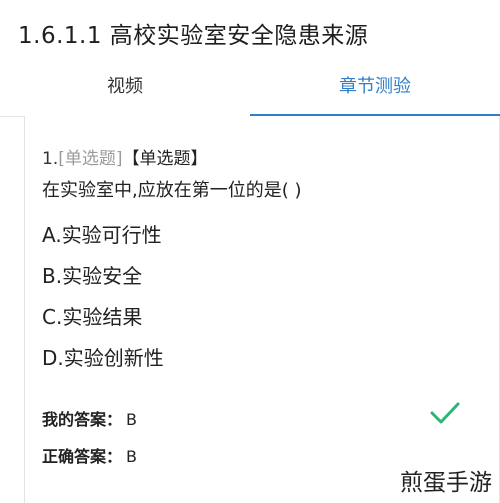 The height and width of the screenshot is (503, 500). What do you see at coordinates (92, 274) in the screenshot?
I see `option-b: B.实验安全` at bounding box center [92, 274].